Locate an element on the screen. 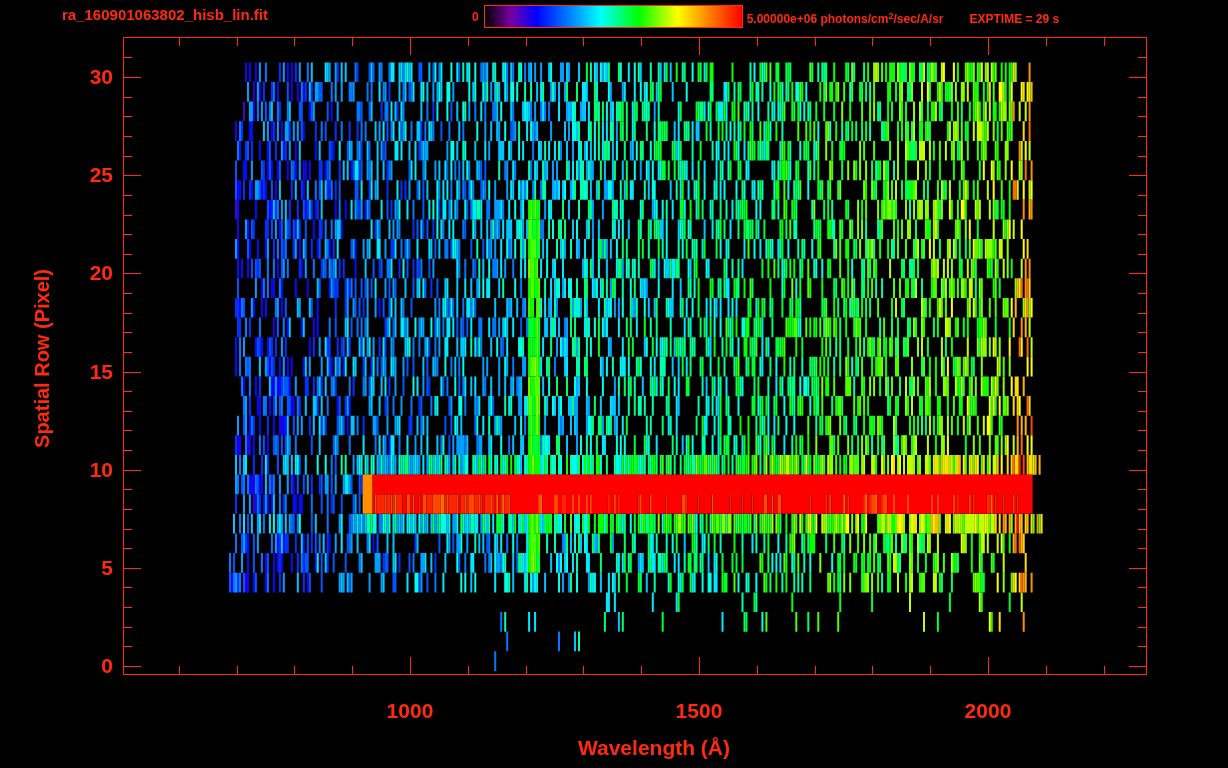  y-axis-label: Spatial Row (Pixel) is located at coordinates (42, 358).